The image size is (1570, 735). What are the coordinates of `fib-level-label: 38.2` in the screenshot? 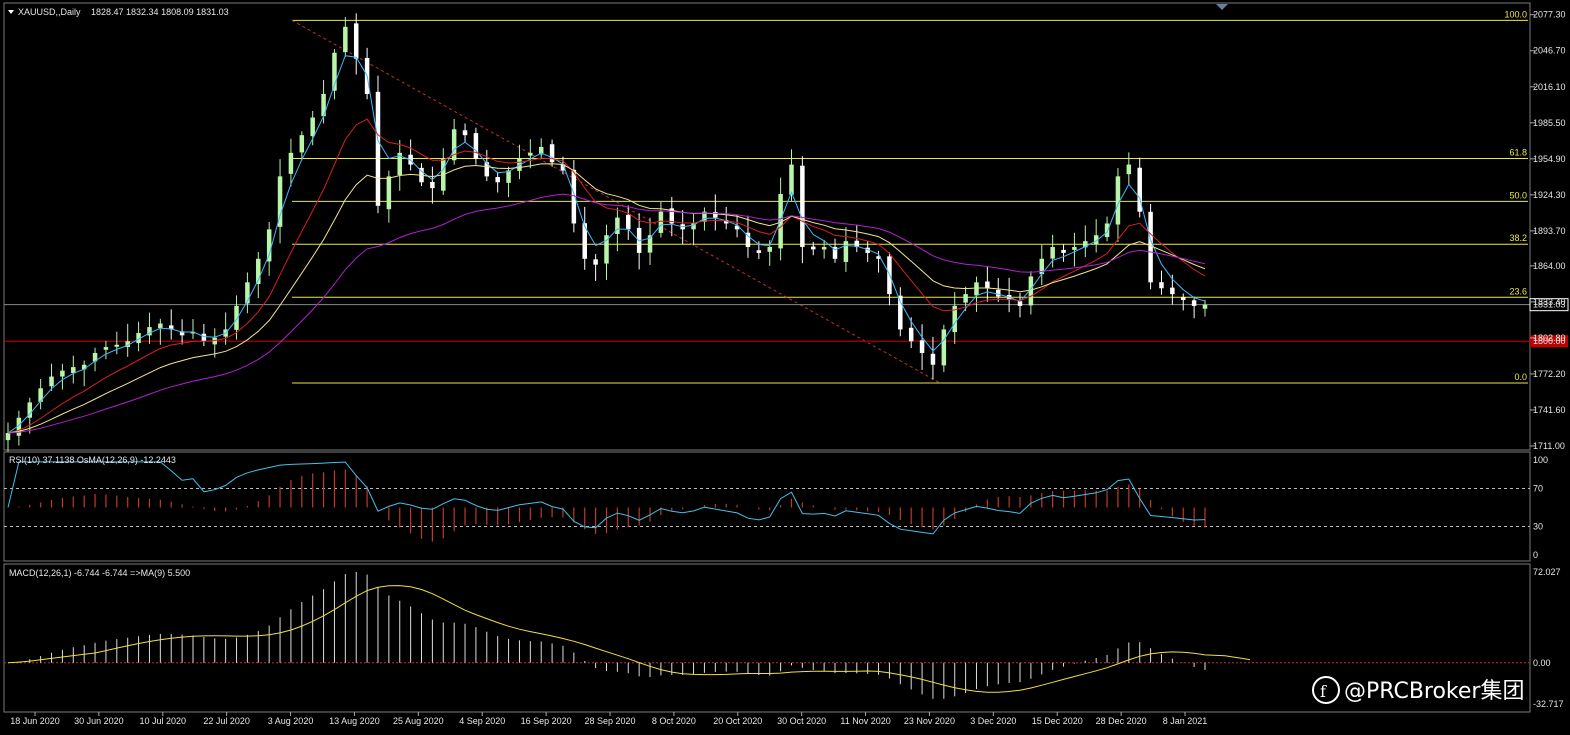 It's located at (1518, 238).